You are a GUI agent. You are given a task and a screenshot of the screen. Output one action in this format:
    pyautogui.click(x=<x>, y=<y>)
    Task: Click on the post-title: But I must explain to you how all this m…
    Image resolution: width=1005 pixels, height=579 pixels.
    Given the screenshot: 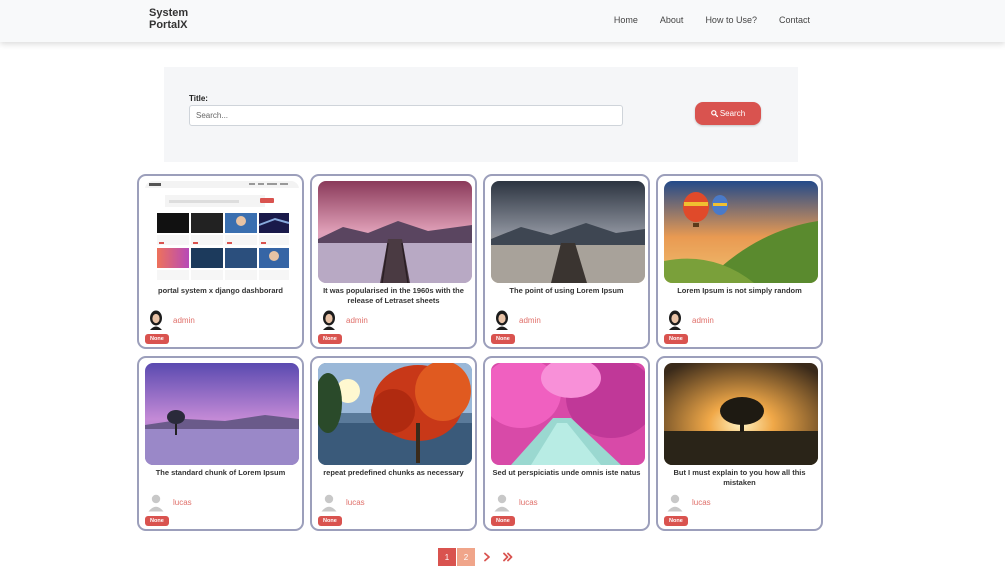 What is the action you would take?
    pyautogui.click(x=739, y=478)
    